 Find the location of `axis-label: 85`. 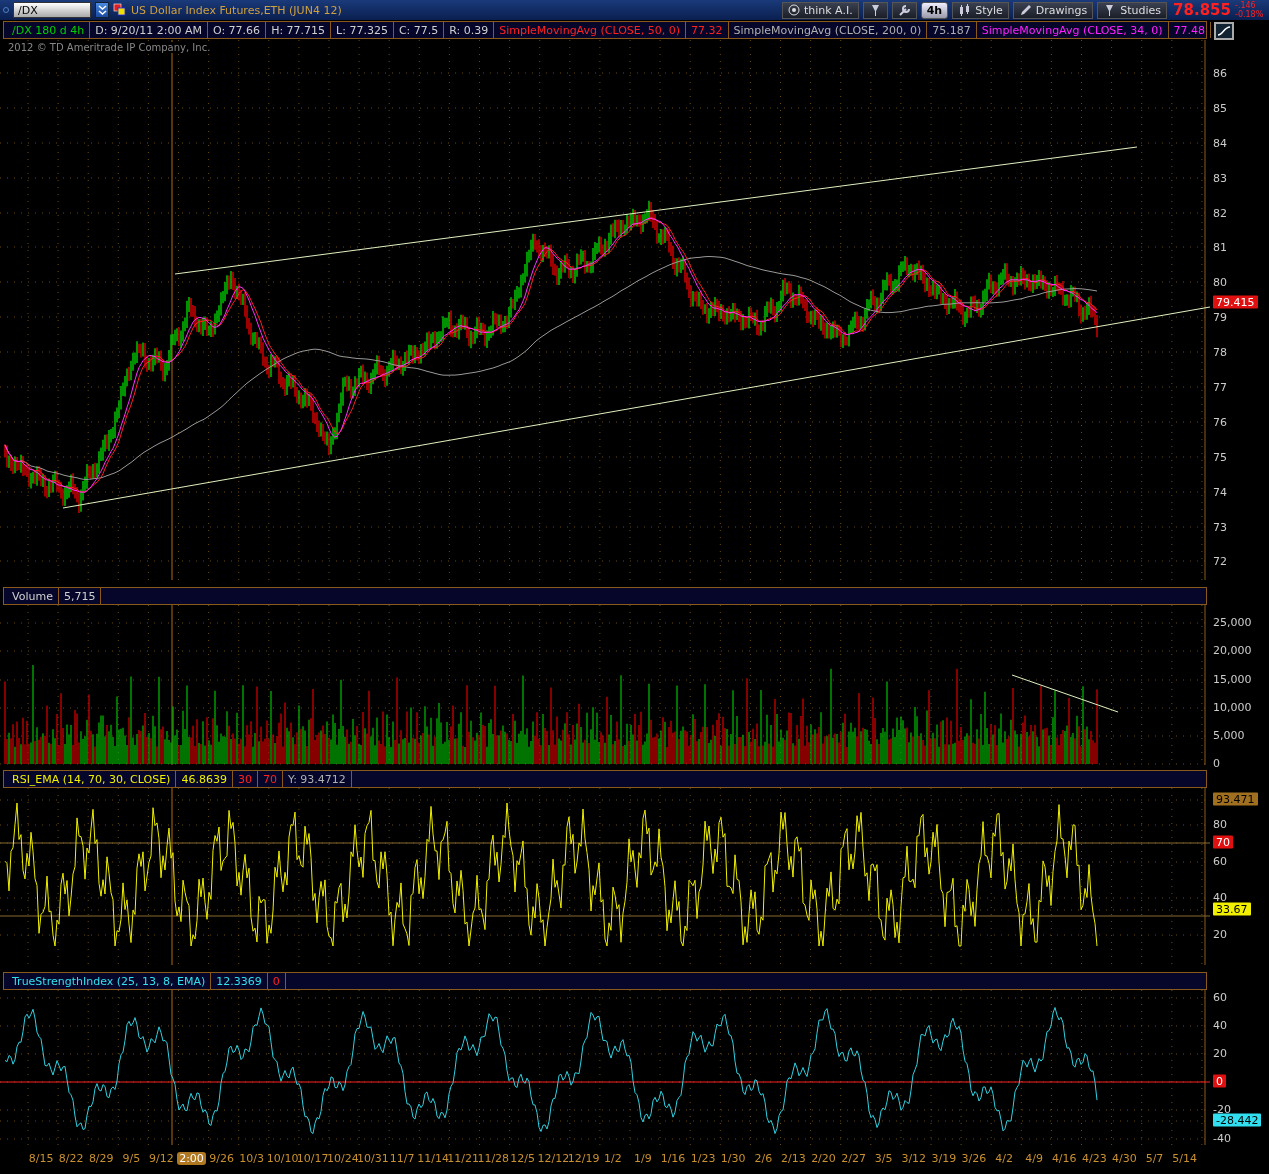

axis-label: 85 is located at coordinates (1220, 108).